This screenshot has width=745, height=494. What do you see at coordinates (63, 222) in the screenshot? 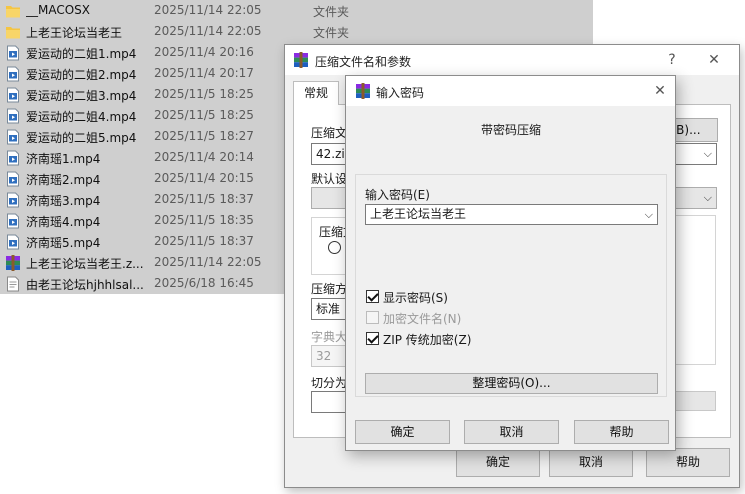
I see `file-name: 济南瑶4.mp4` at bounding box center [63, 222].